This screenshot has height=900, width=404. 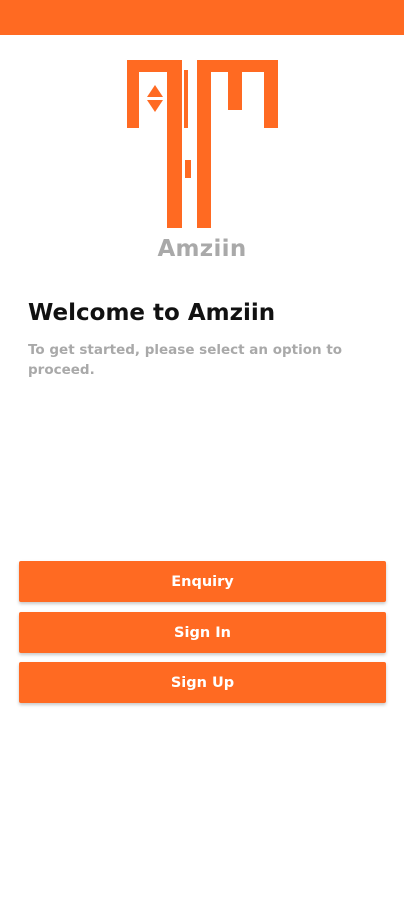 What do you see at coordinates (202, 682) in the screenshot?
I see `sign-up-button: Sign Up` at bounding box center [202, 682].